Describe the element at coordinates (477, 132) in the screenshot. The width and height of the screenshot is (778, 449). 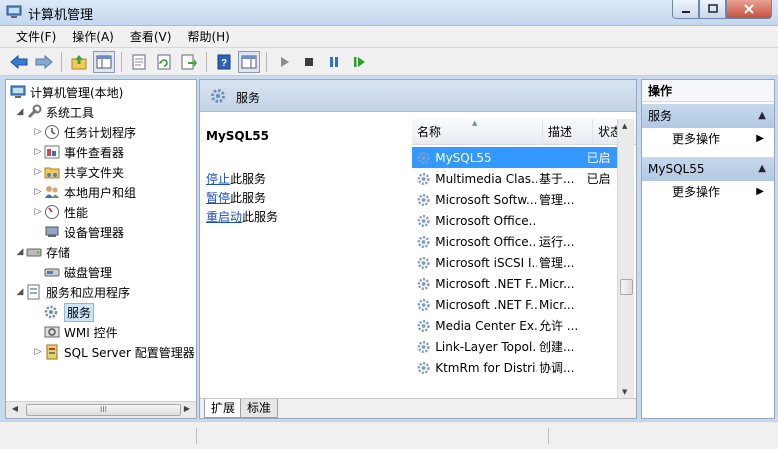
I see `column-header-name: ▲ 名称` at that location.